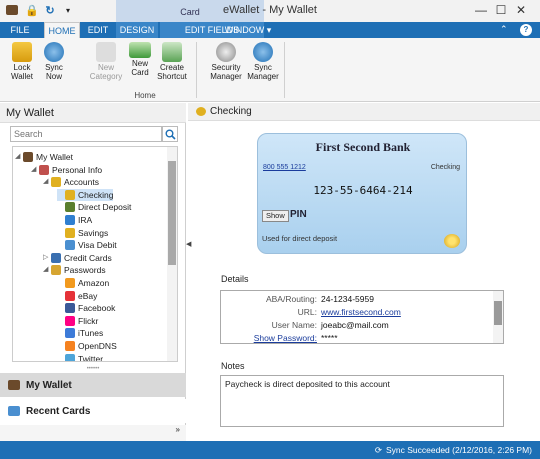 The image size is (540, 459). I want to click on flickr-icon, so click(70, 320).